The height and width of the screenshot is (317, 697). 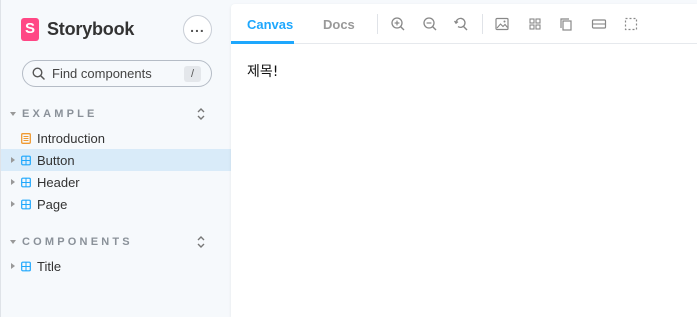 I want to click on zoom-reset-icon, so click(x=461, y=24).